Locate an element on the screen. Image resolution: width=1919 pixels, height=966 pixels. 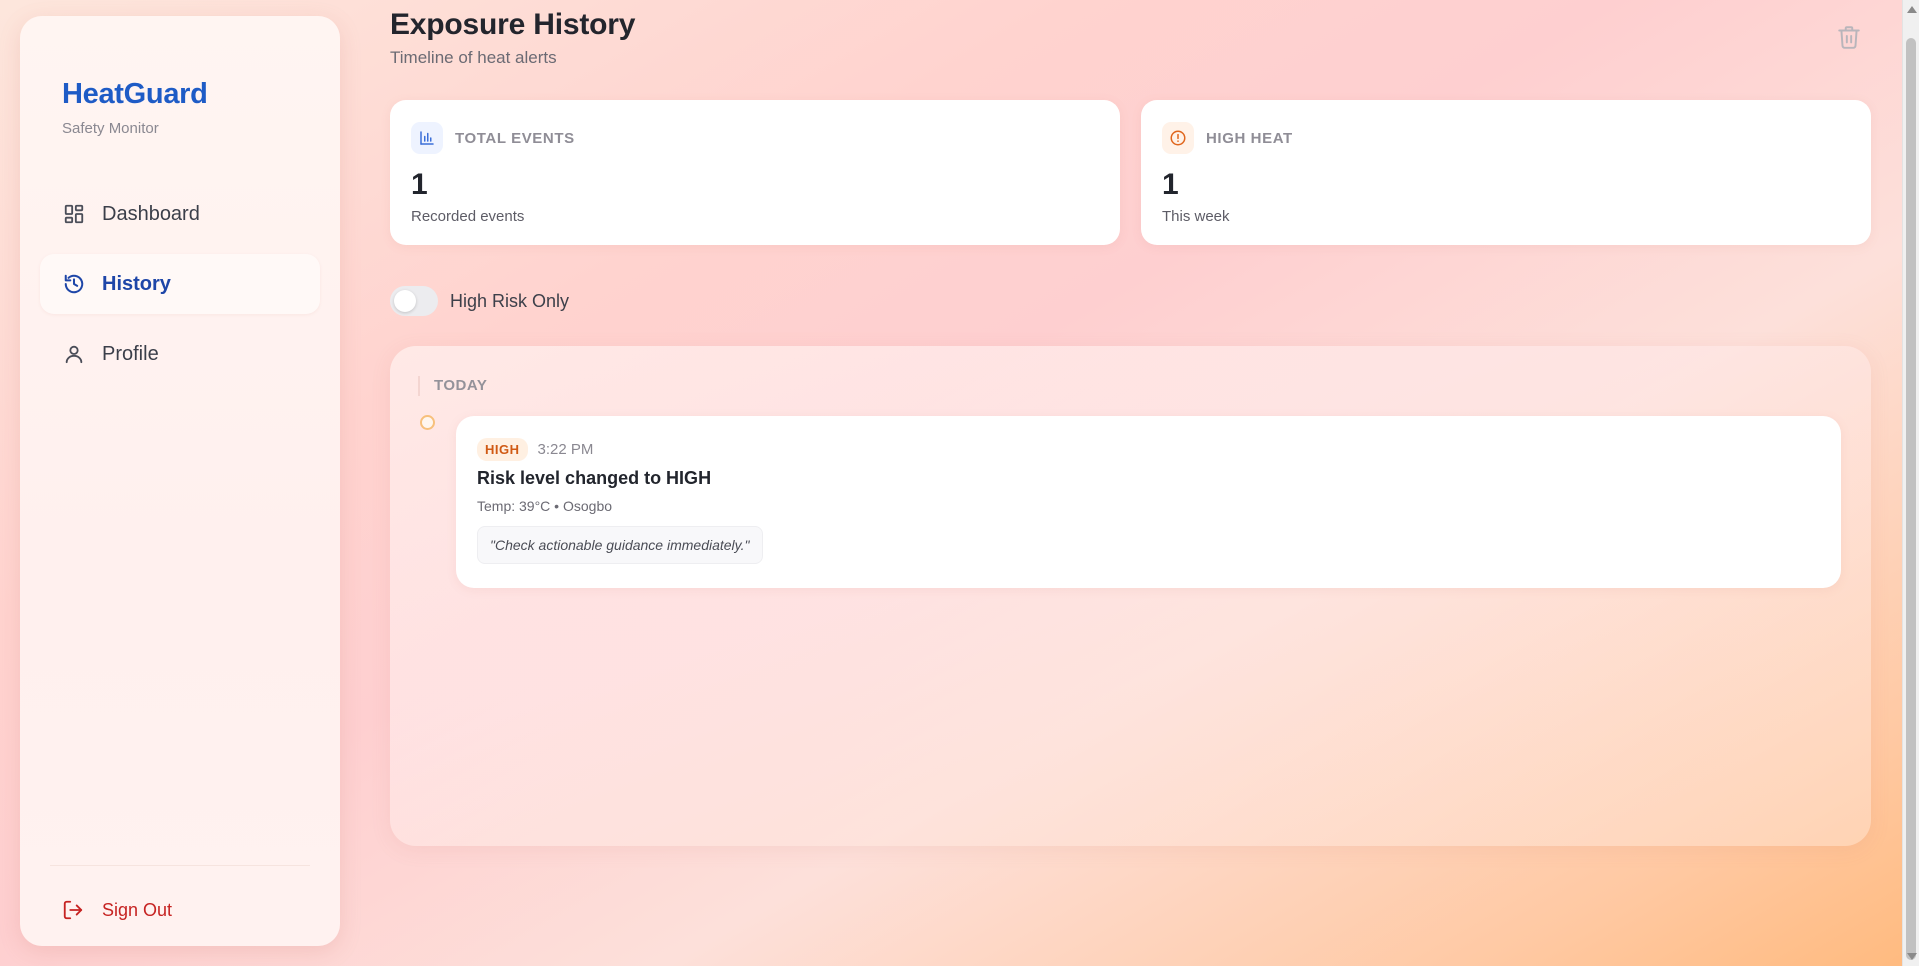
stat-card-header: HIGH HEAT is located at coordinates (1227, 138).